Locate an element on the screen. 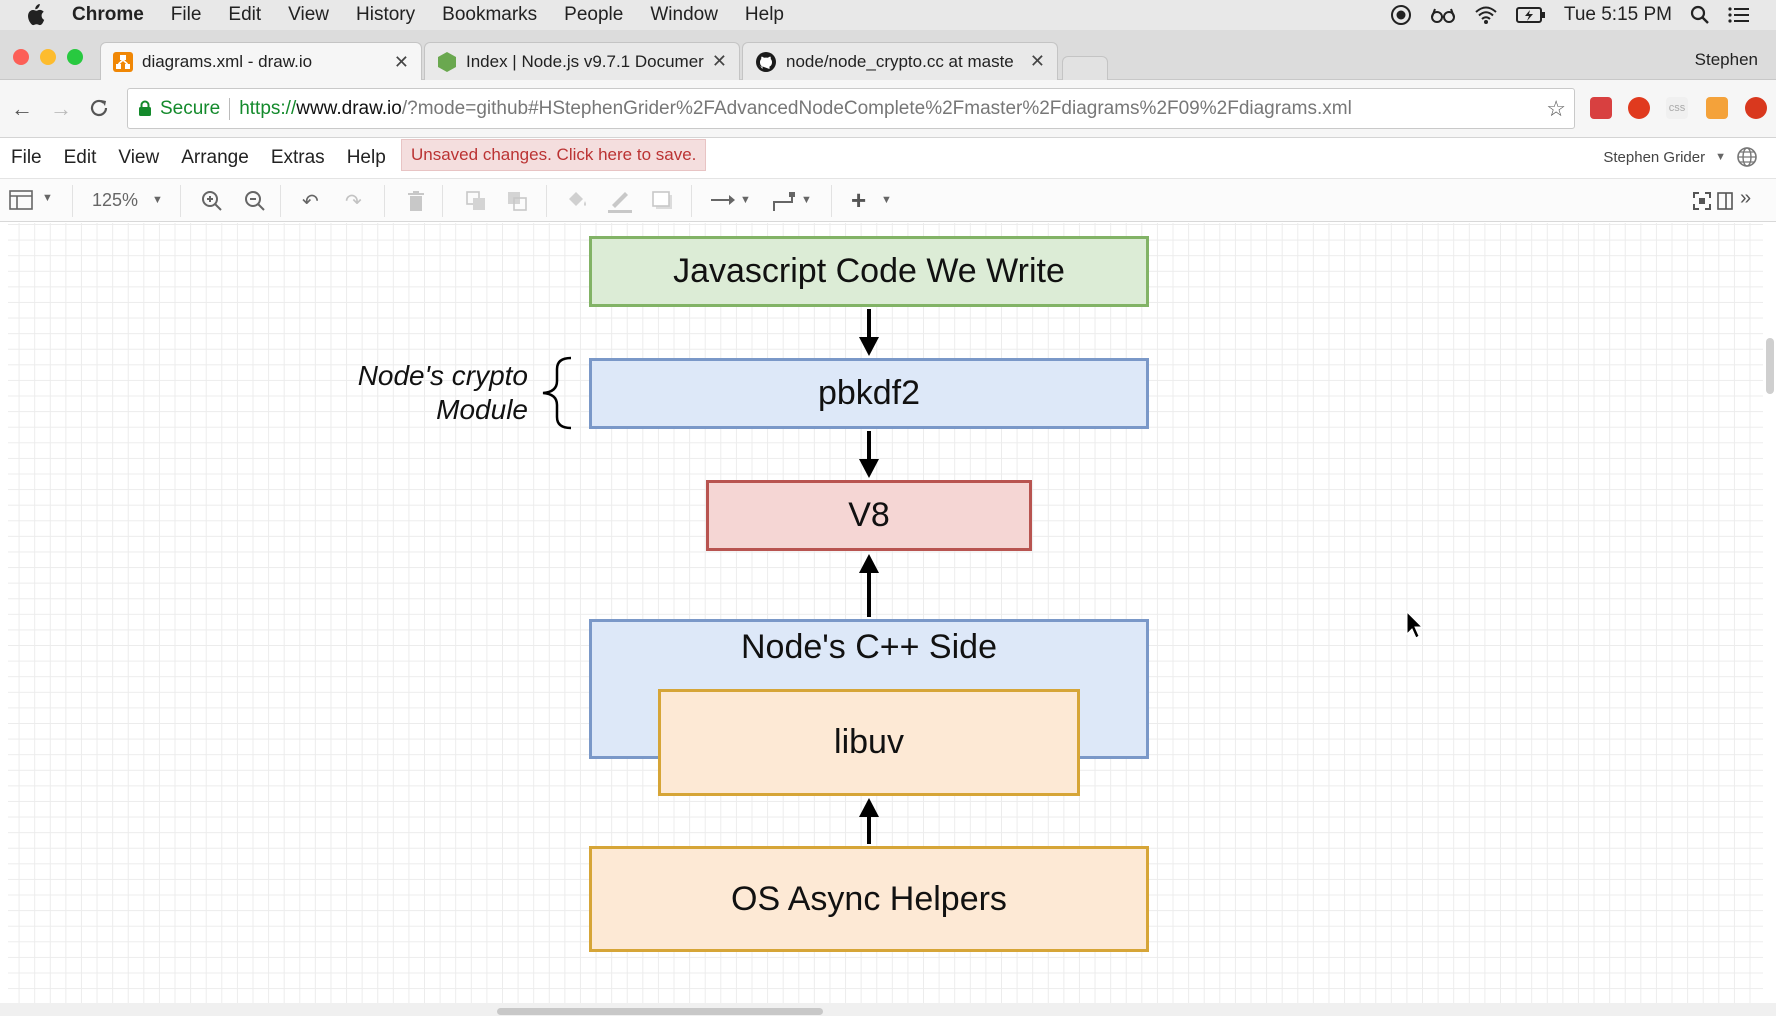 This screenshot has width=1776, height=1016. menu-clock: Tue 5:15 PM is located at coordinates (1618, 15).